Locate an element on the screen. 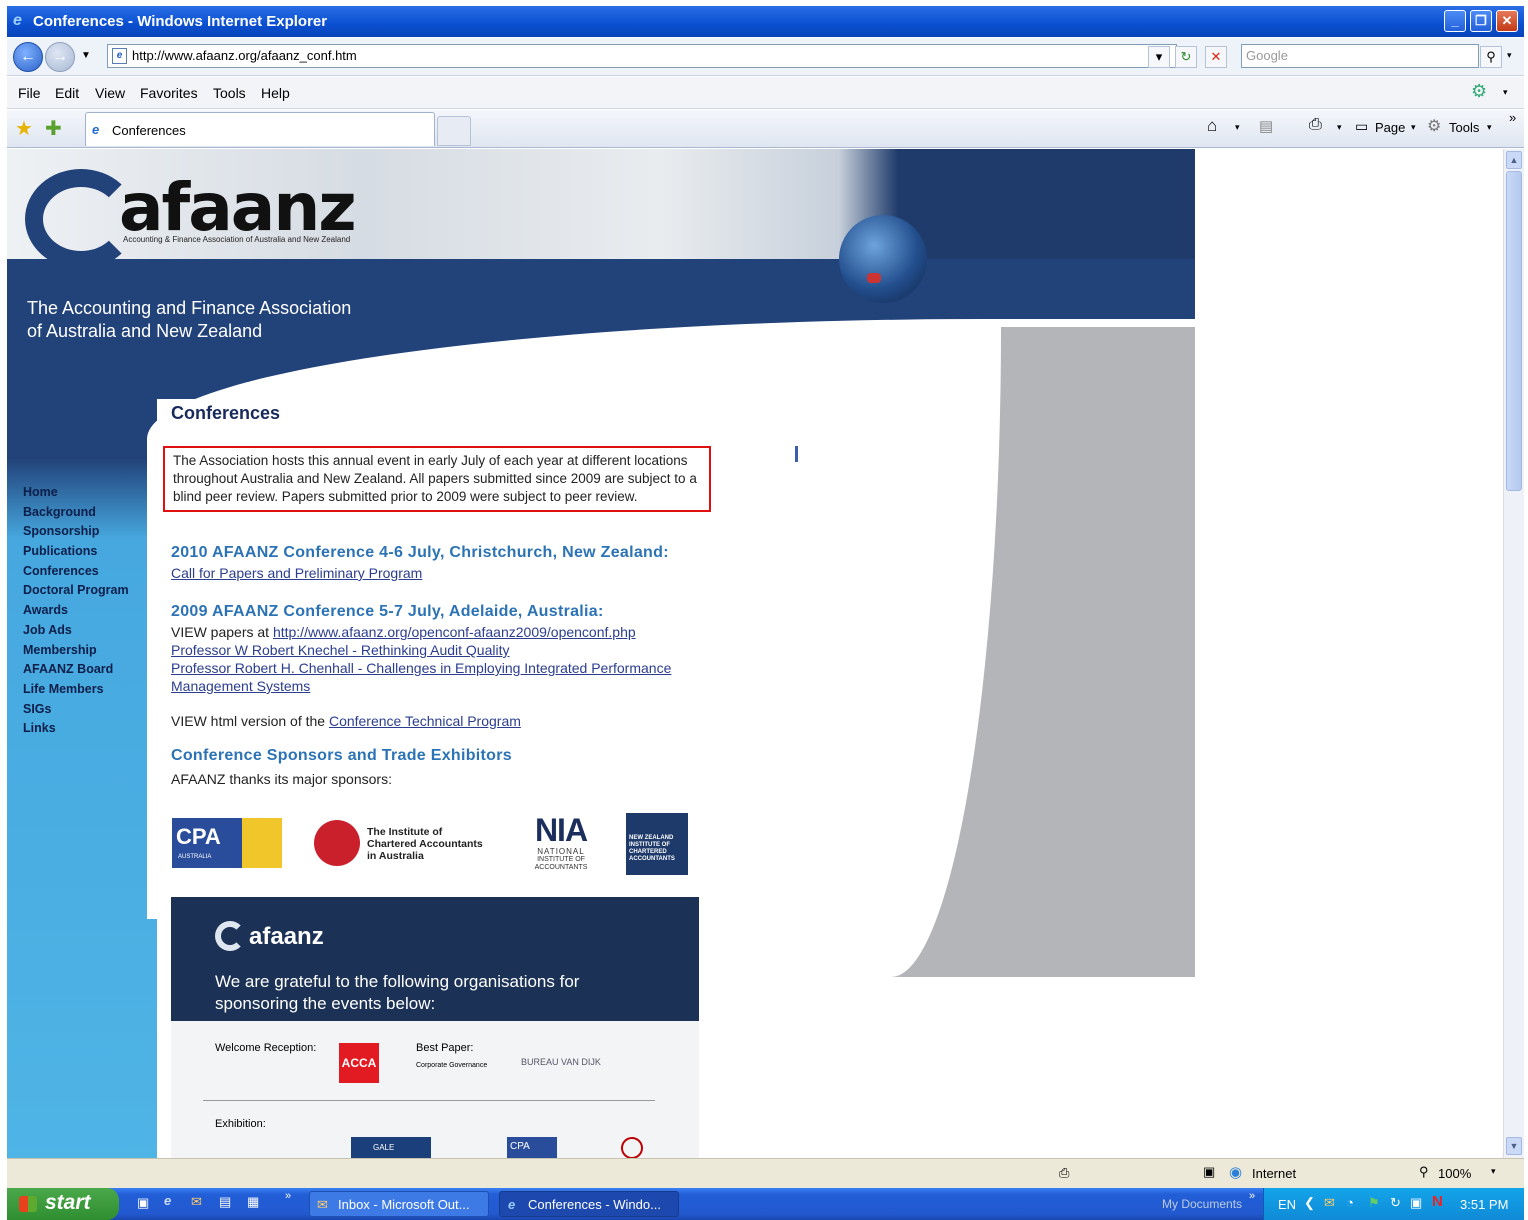 The width and height of the screenshot is (1528, 1220). scroll-down-icon: ▼ is located at coordinates (1514, 1146).